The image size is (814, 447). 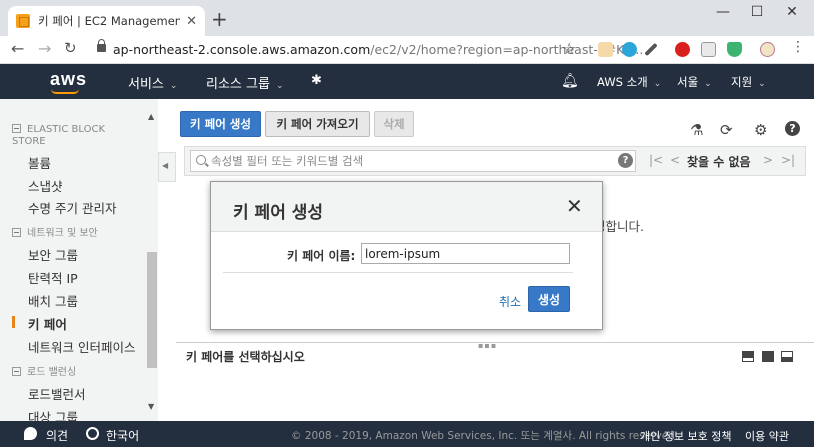 What do you see at coordinates (569, 48) in the screenshot?
I see `bookmark-star-icon: ☆` at bounding box center [569, 48].